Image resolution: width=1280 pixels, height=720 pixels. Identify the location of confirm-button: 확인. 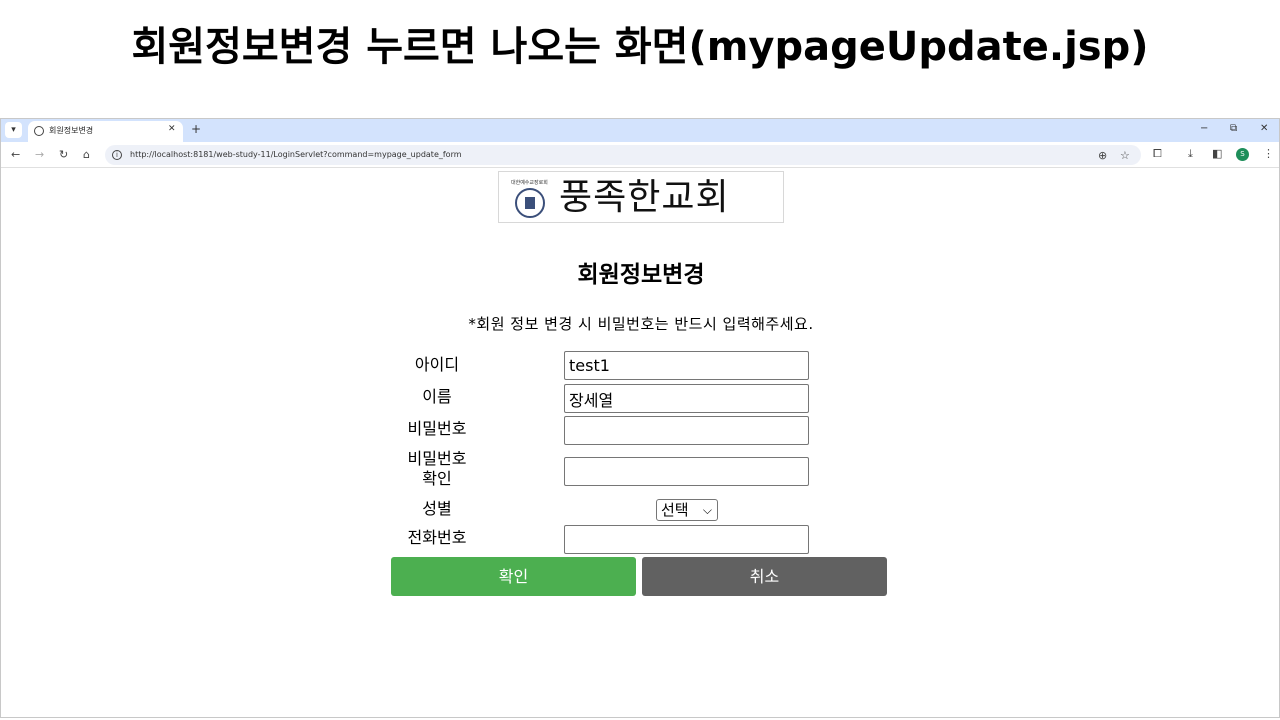
(513, 576).